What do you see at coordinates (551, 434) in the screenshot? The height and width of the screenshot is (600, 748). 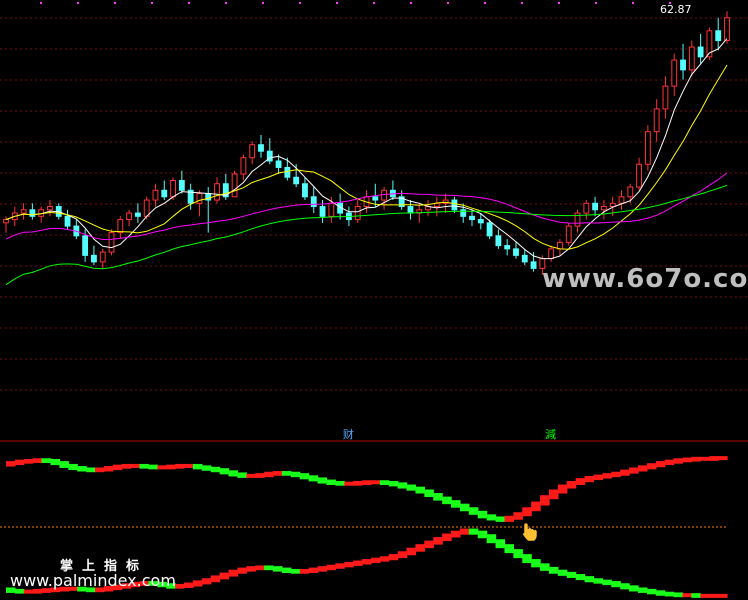 I see `marker-jian: 減` at bounding box center [551, 434].